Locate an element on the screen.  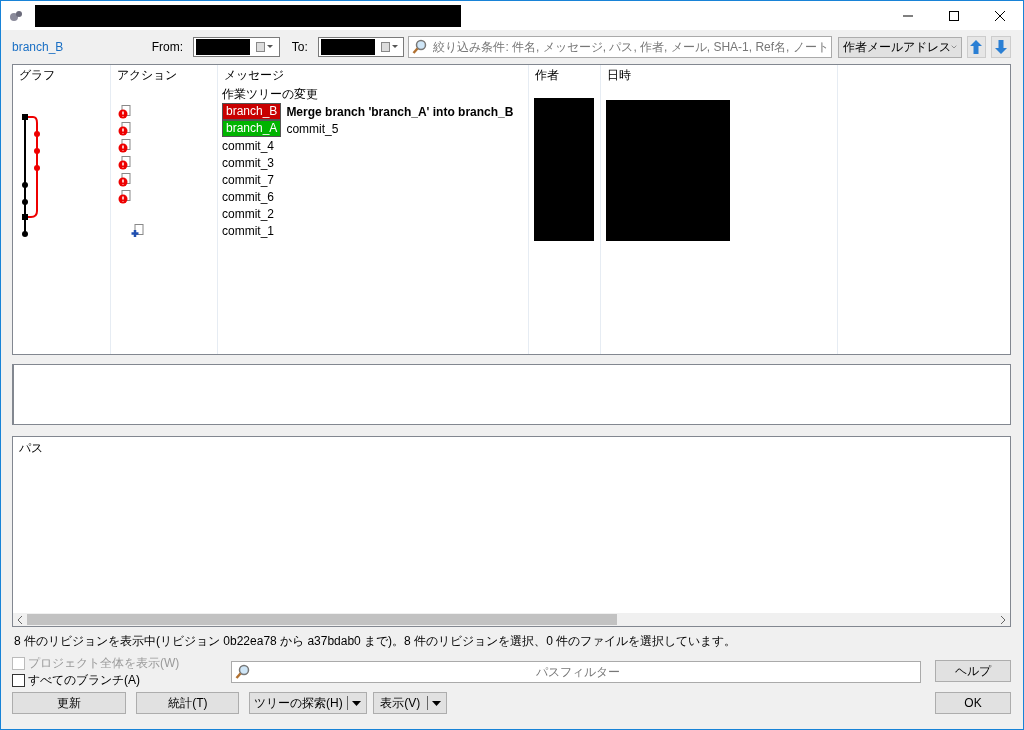
column-header: 作者 is located at coordinates (564, 75).